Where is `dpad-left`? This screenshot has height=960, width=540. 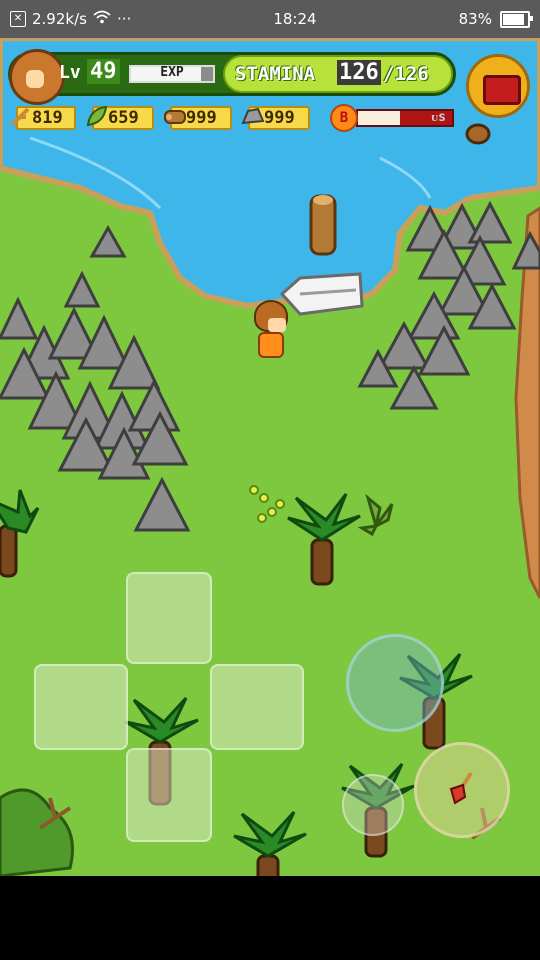 dpad-left is located at coordinates (81, 707).